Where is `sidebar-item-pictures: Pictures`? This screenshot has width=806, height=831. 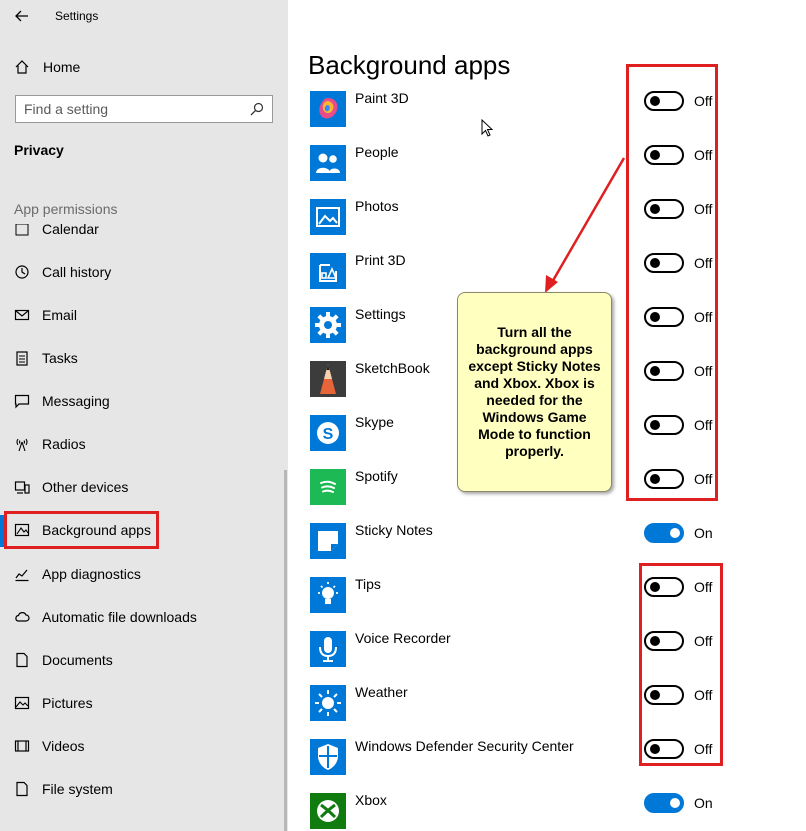 sidebar-item-pictures: Pictures is located at coordinates (144, 703).